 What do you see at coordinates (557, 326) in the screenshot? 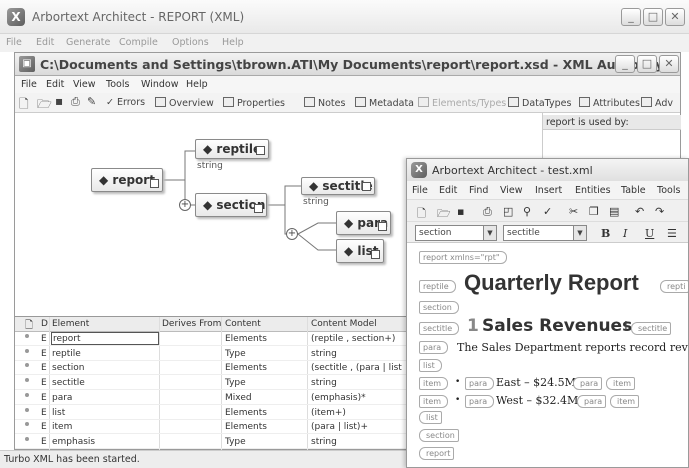
I see `sectitle-text: Sales Revenues` at bounding box center [557, 326].